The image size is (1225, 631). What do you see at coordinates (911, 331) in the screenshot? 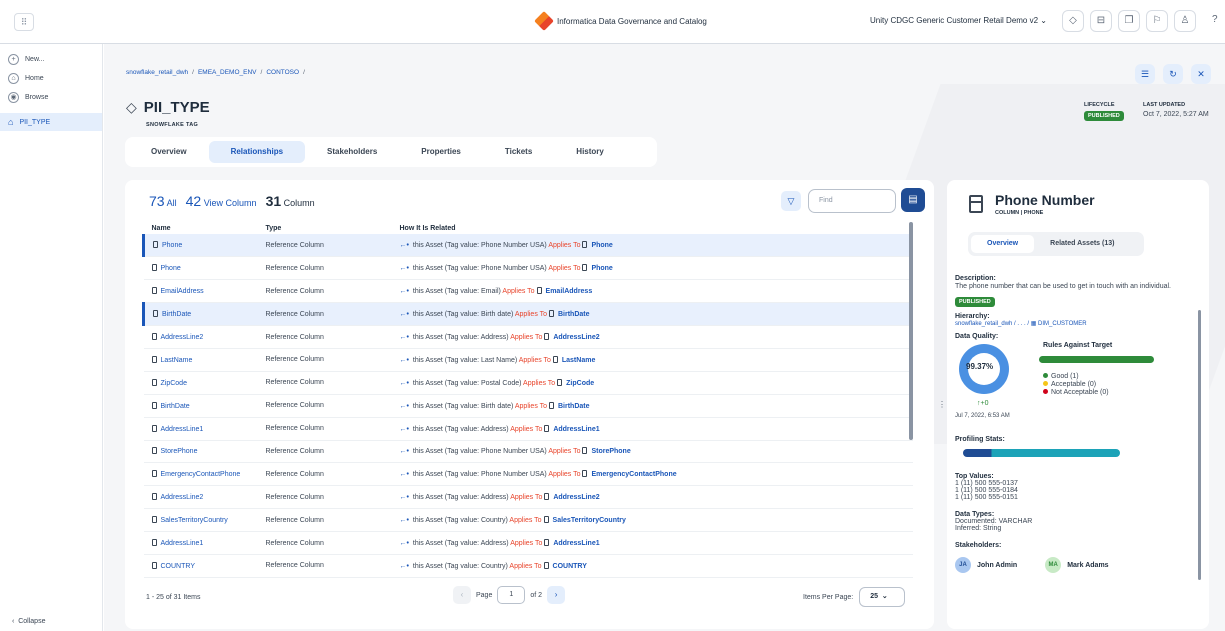
I see `table-scrollbar` at bounding box center [911, 331].